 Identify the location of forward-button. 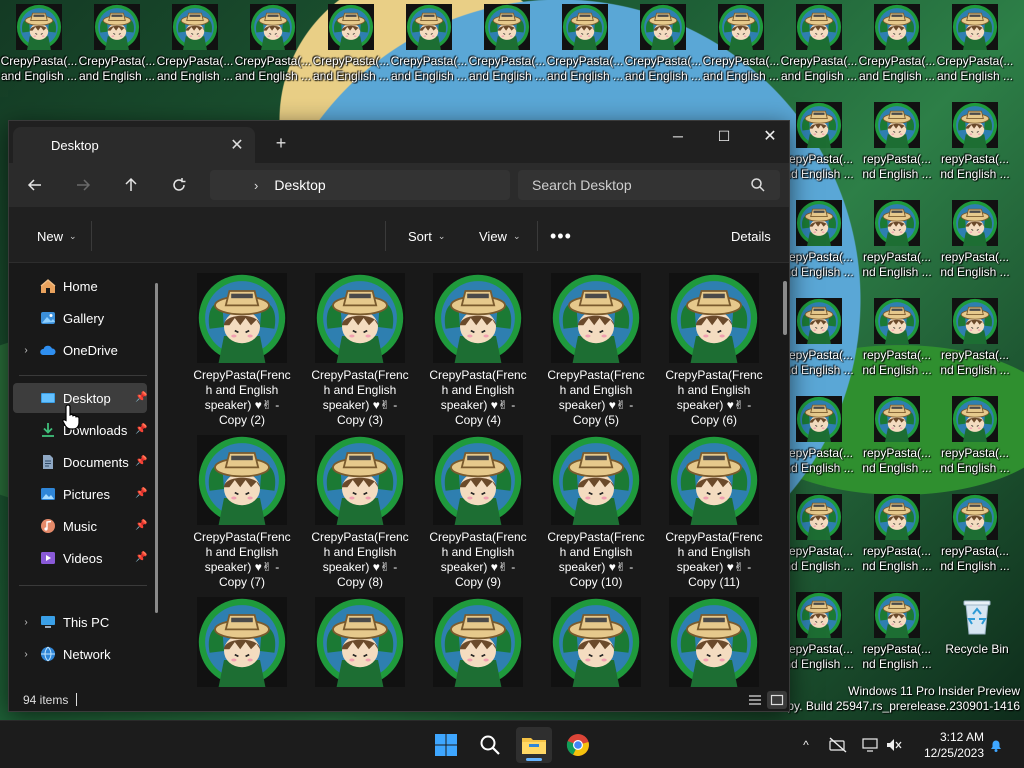
(83, 185).